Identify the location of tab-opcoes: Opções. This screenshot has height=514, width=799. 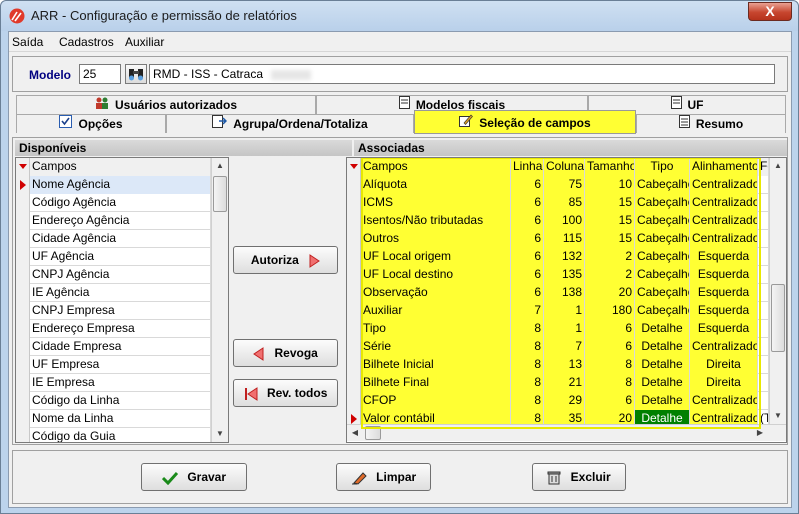
(91, 123).